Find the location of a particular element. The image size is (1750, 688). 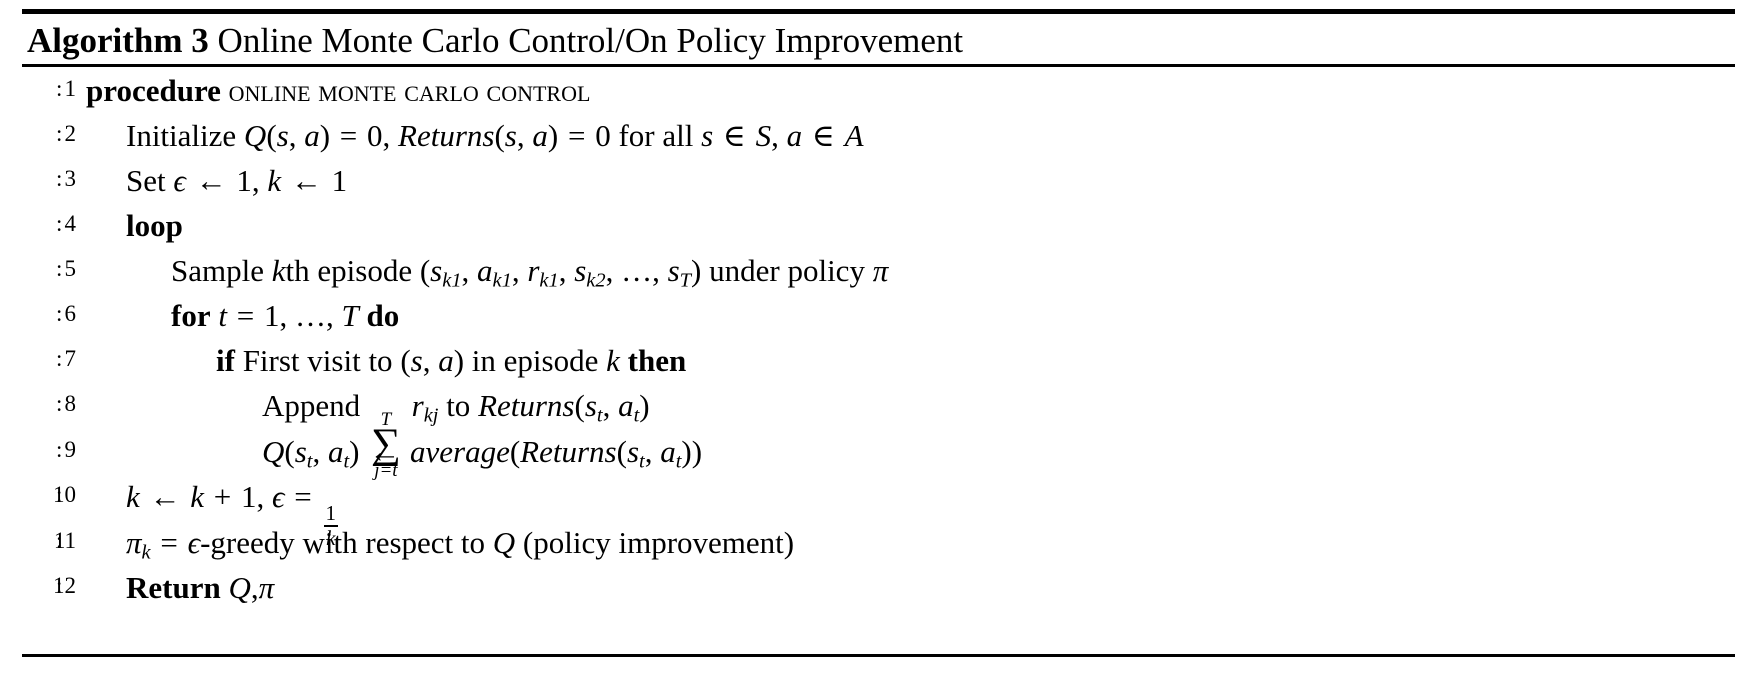

algorithm-label: Algorithm is located at coordinates (105, 40).